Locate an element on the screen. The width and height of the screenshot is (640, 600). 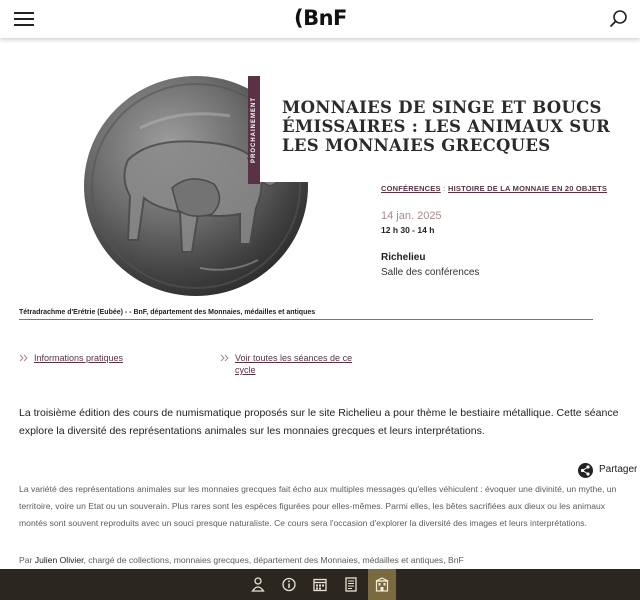
info-icon is located at coordinates (289, 584).